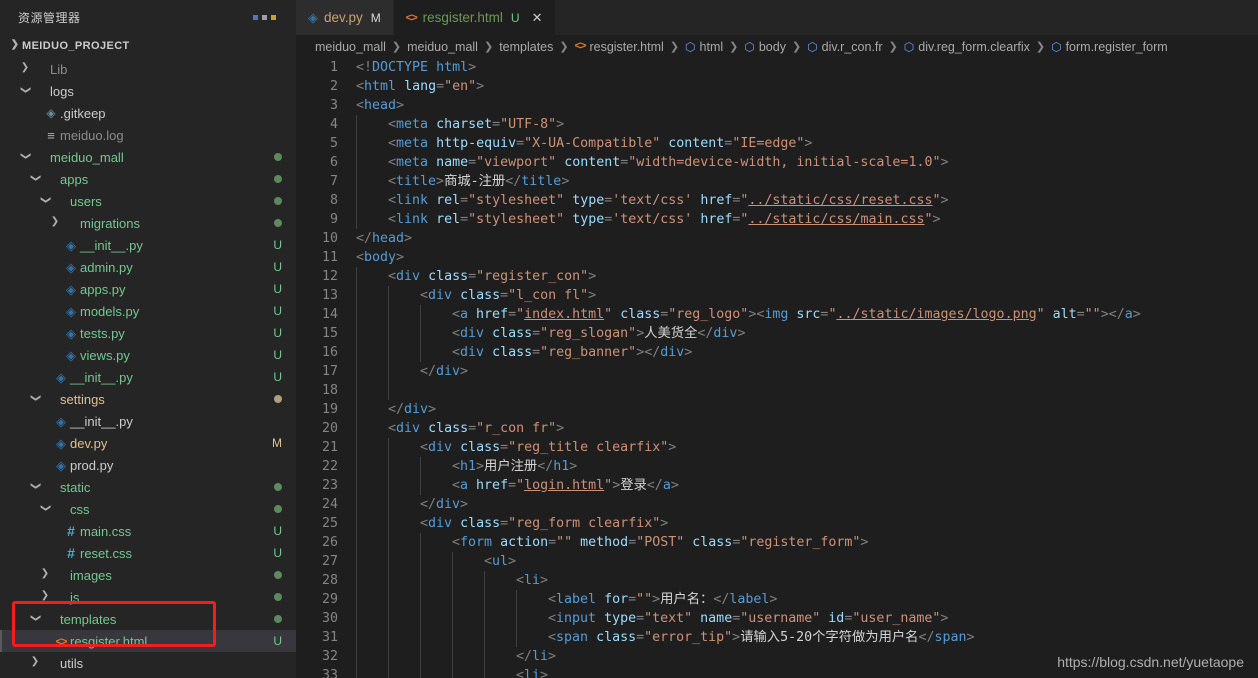  I want to click on breadcrumb-item-form-register-form: ⬡ form.register_form, so click(1109, 47).